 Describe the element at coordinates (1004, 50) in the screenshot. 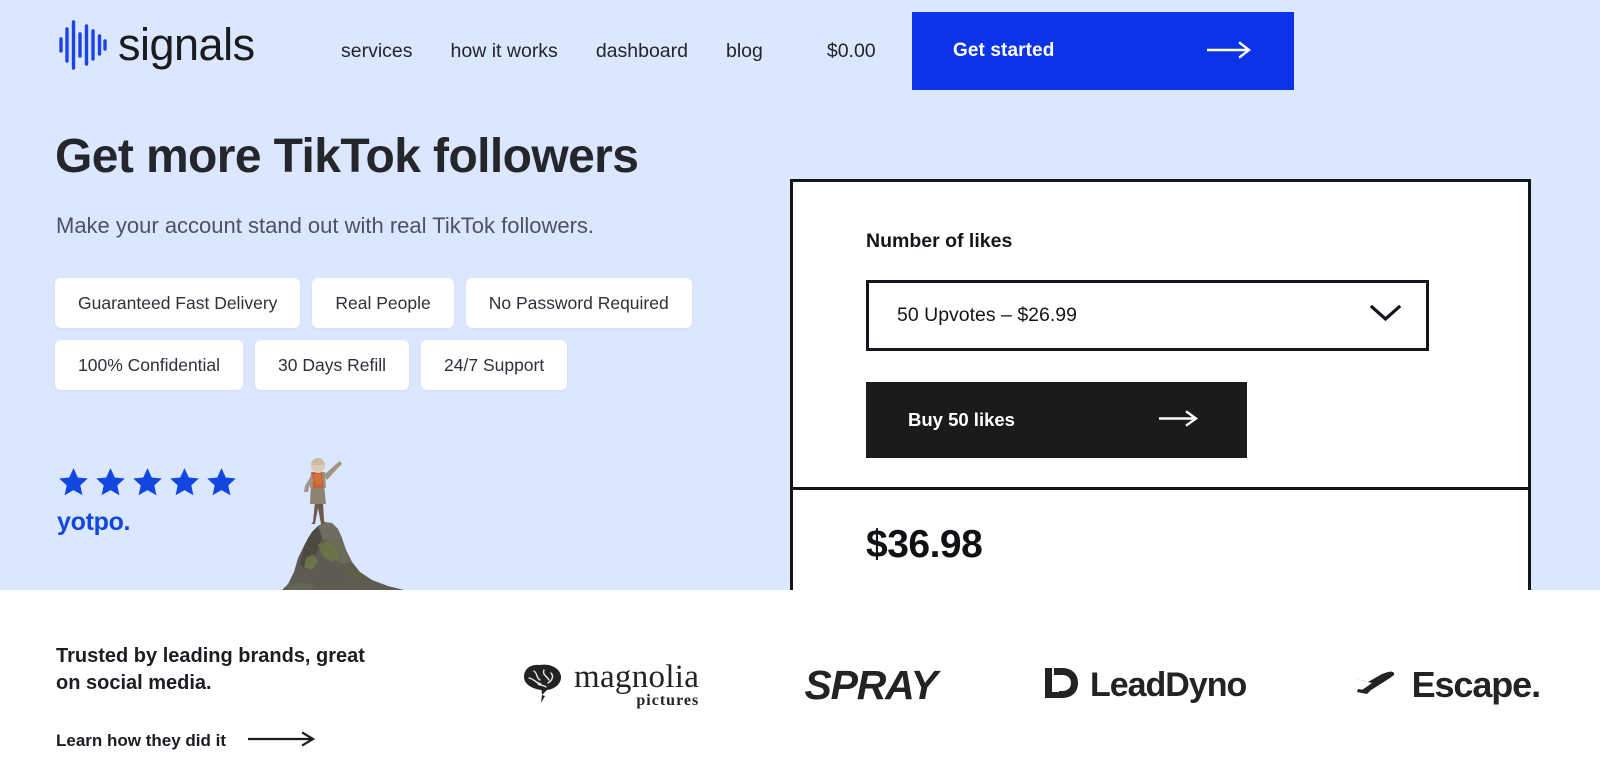

I see `get-started-label: Get started` at that location.